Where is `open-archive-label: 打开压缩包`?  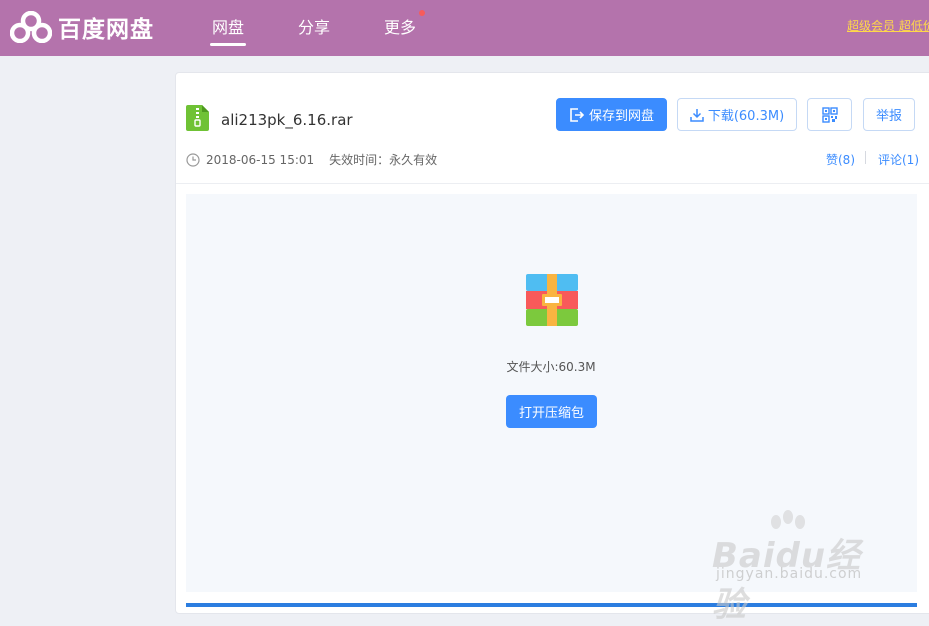 open-archive-label: 打开压缩包 is located at coordinates (551, 413).